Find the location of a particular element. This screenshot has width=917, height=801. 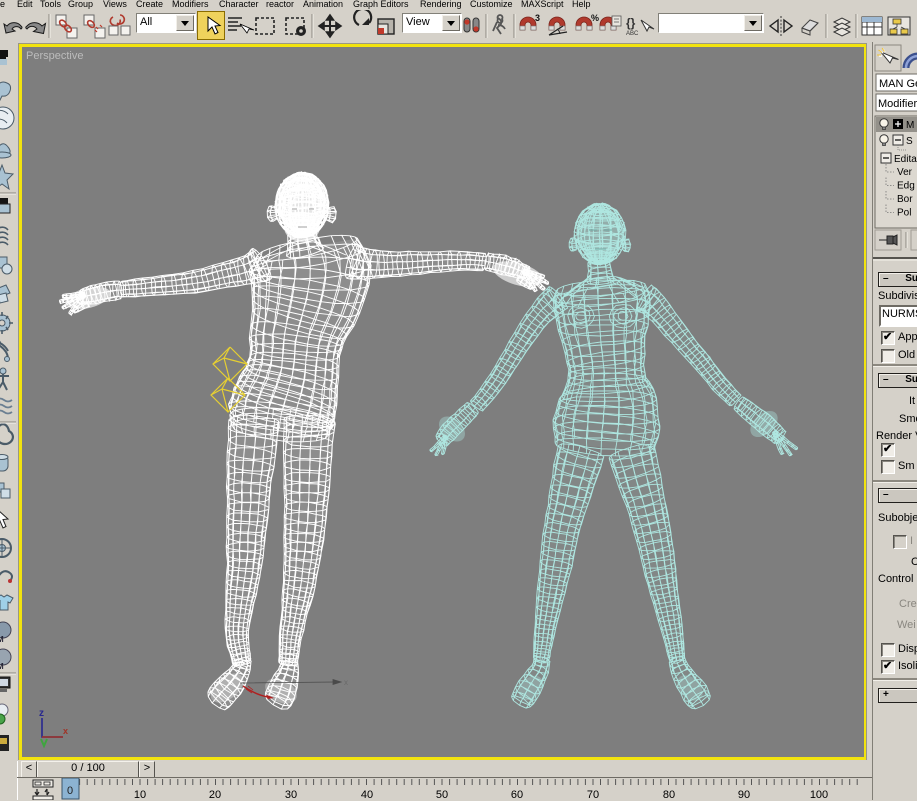

svg-text: 20 is located at coordinates (215, 794).